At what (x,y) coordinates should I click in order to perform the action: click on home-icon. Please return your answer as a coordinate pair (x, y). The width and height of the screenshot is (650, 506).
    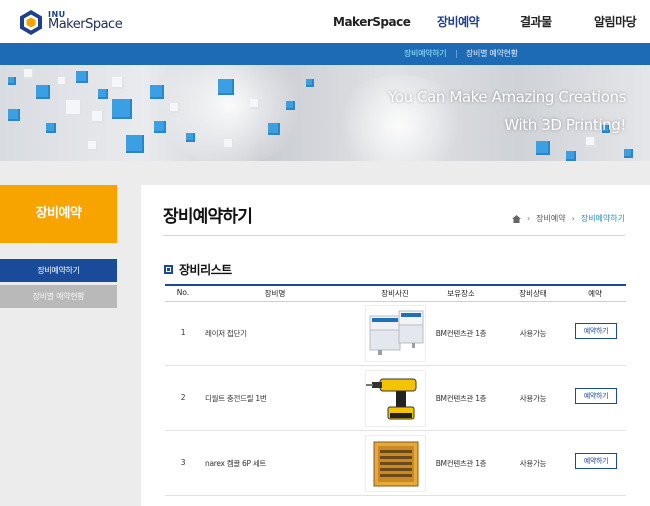
    Looking at the image, I should click on (516, 218).